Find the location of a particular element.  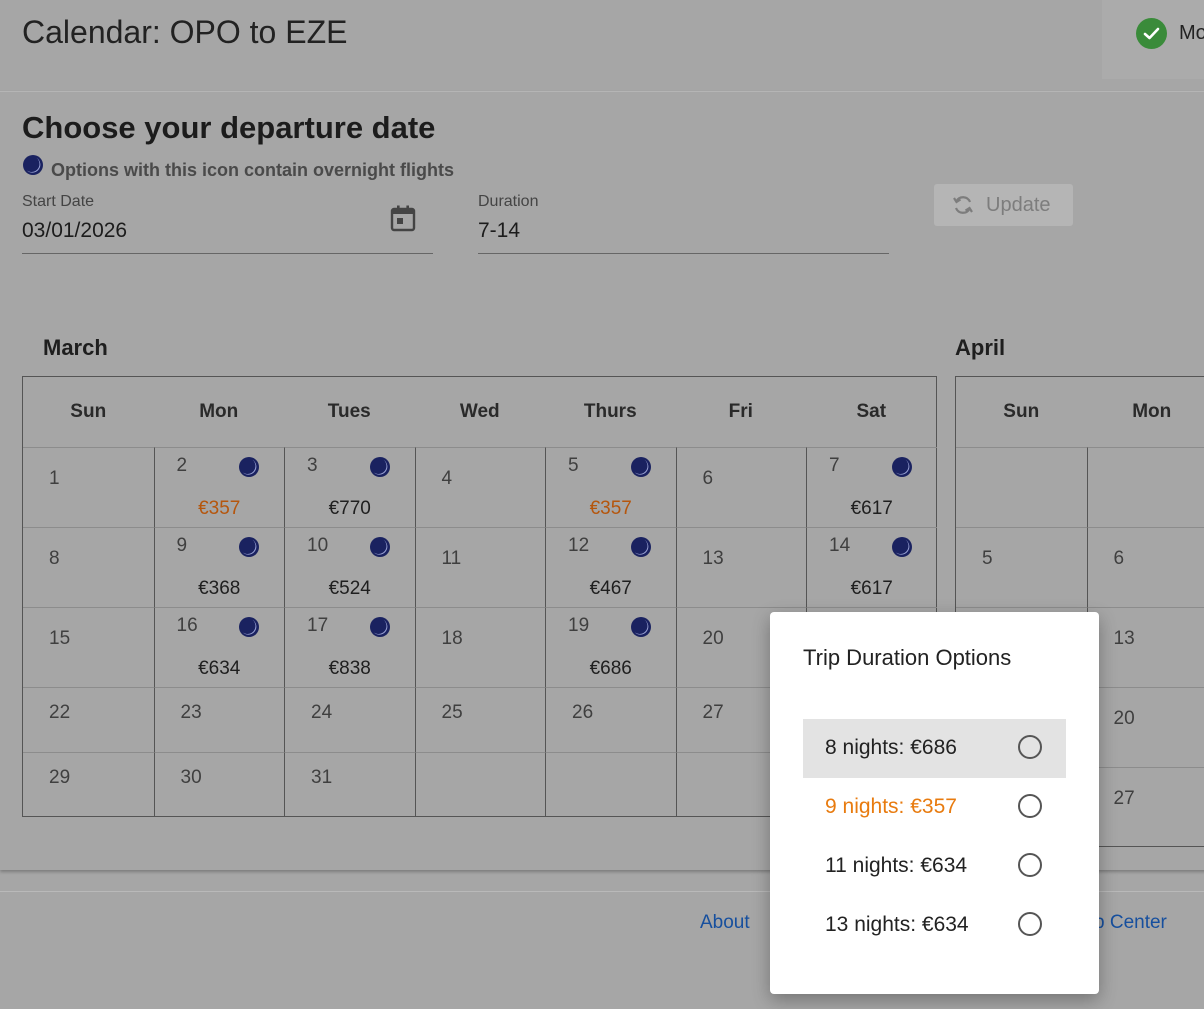

duration-option-label: 8 nights: €686 is located at coordinates (891, 747).